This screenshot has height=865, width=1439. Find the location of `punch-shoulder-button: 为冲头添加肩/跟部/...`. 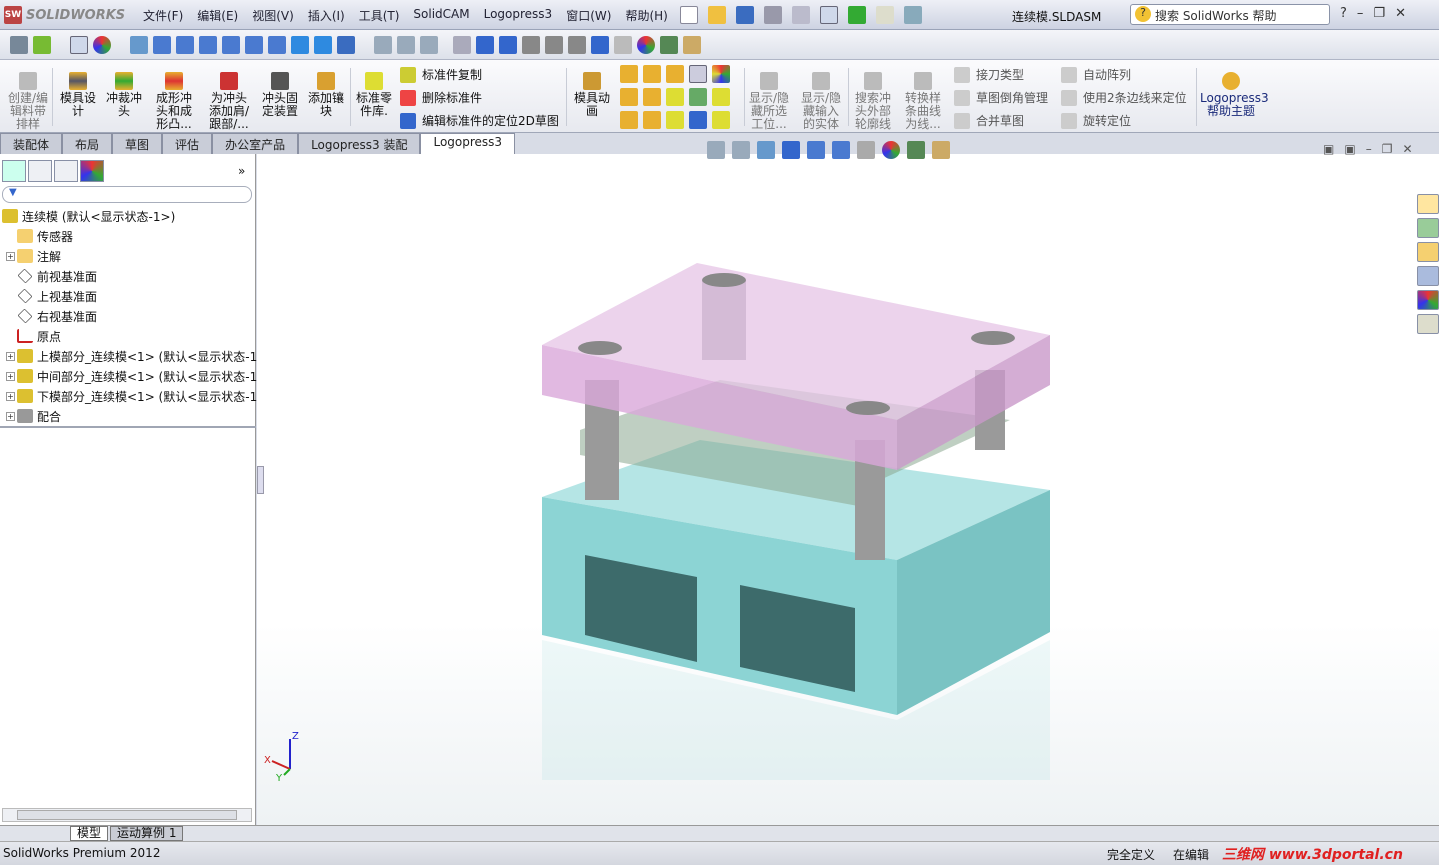

punch-shoulder-button: 为冲头添加肩/跟部/... is located at coordinates (229, 101).